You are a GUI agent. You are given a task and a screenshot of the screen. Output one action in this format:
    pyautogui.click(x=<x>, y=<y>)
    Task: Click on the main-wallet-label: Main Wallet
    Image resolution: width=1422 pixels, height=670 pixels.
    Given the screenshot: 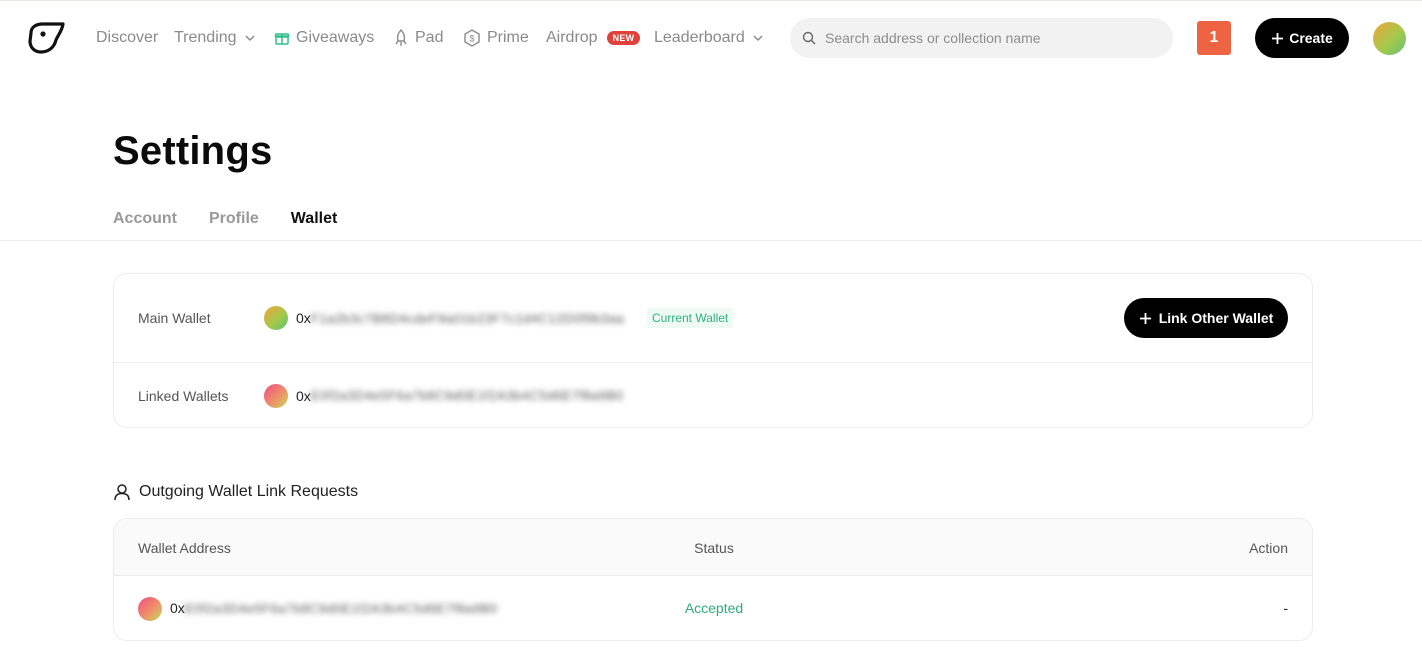 What is the action you would take?
    pyautogui.click(x=174, y=318)
    